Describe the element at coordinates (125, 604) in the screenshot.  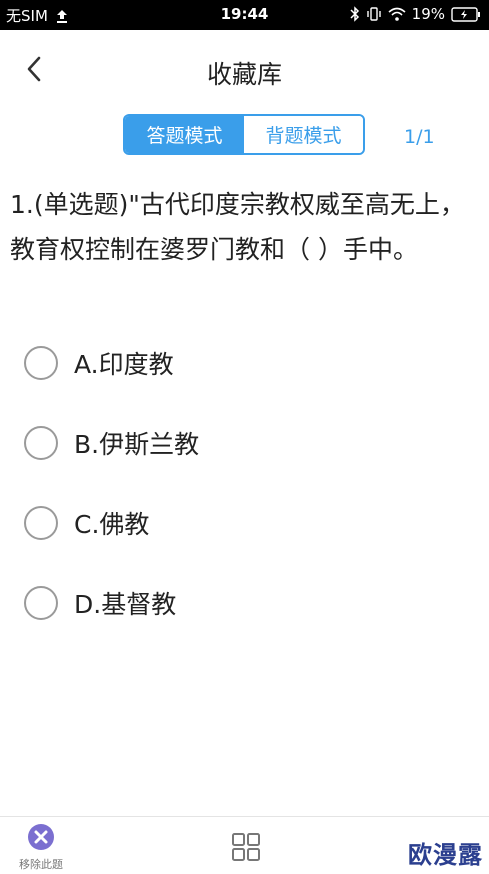
I see `option-label: D.基督教` at that location.